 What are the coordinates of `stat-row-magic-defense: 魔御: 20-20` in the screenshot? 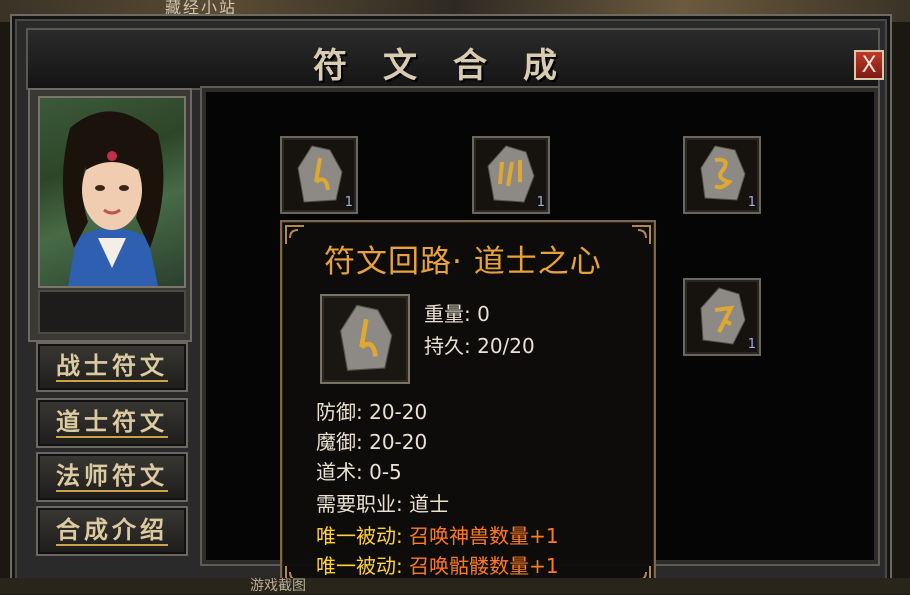 It's located at (371, 440).